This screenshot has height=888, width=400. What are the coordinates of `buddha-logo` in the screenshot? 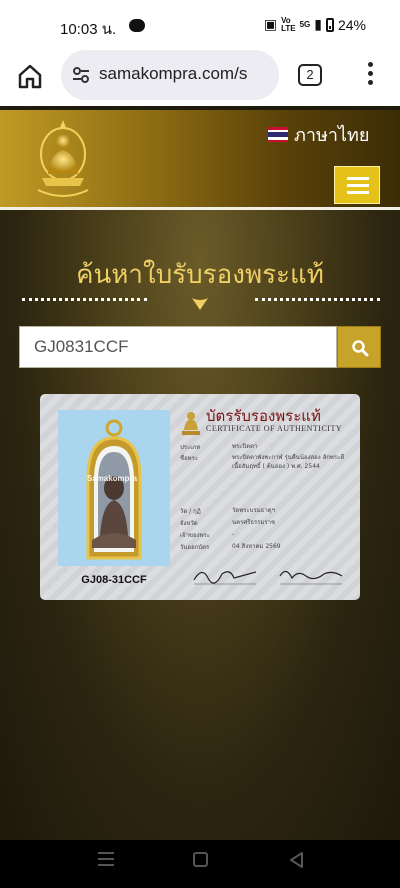 It's located at (63, 159).